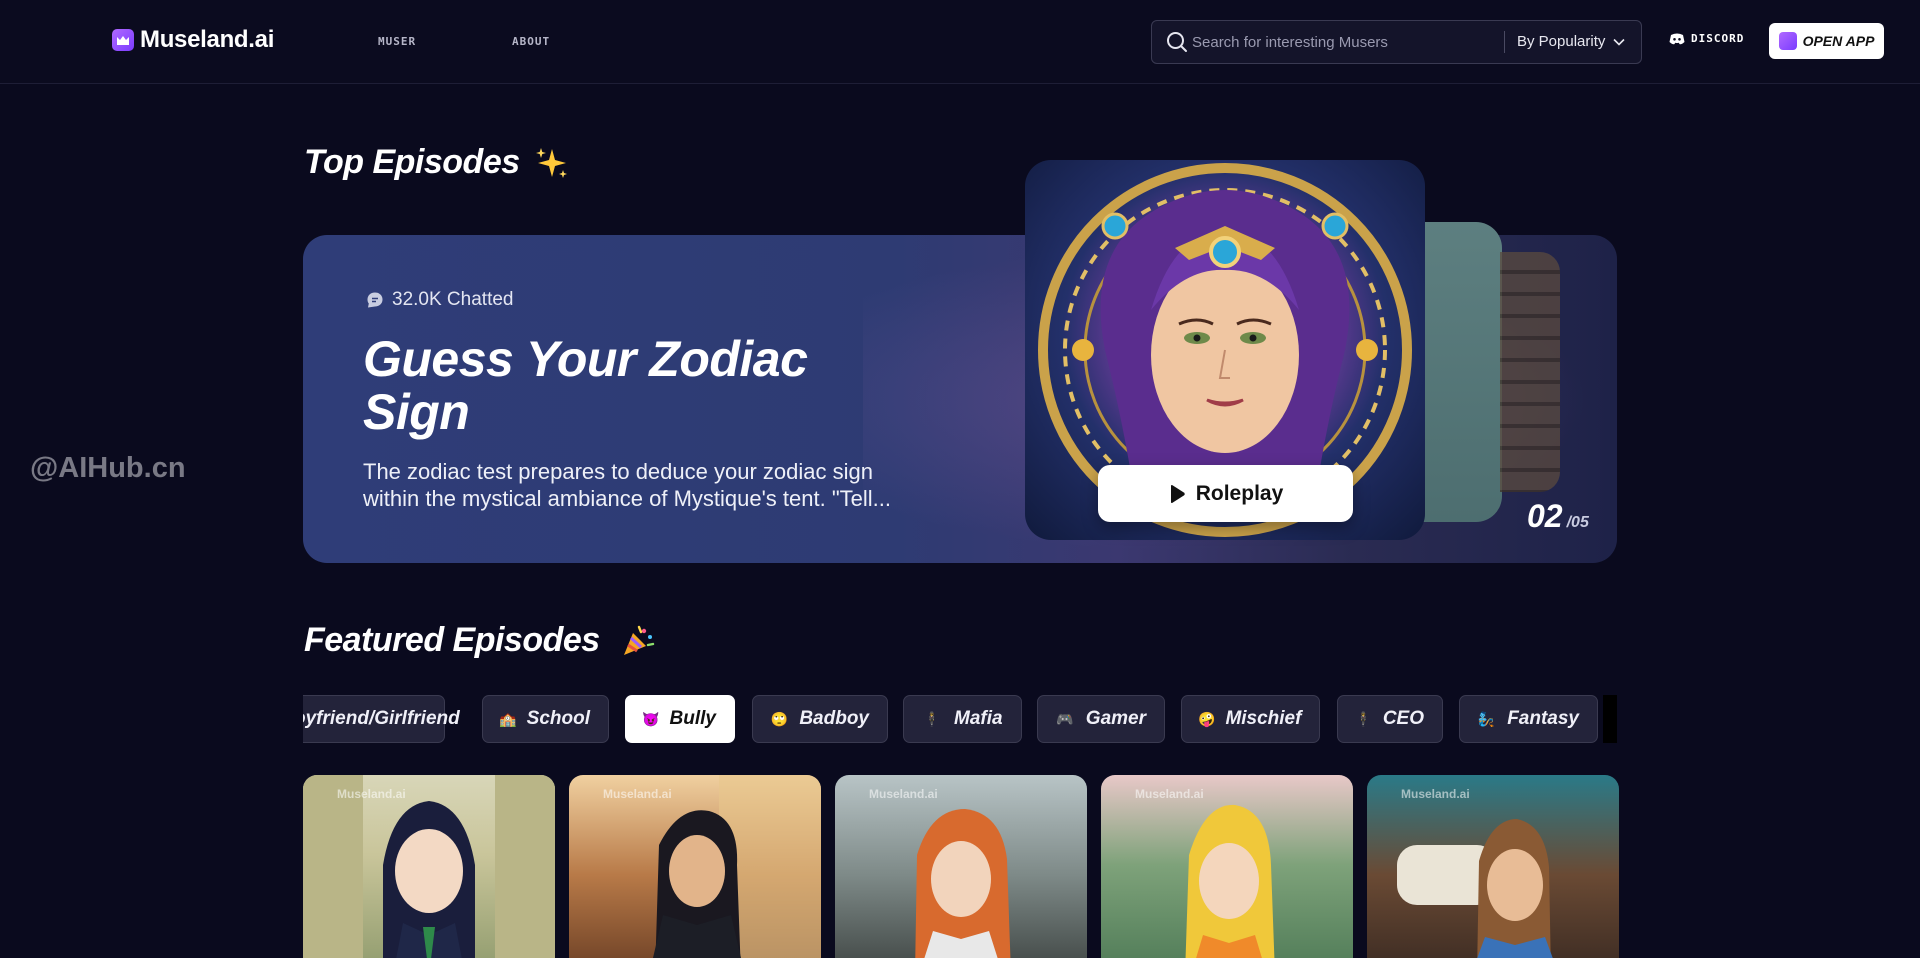 This screenshot has width=1920, height=958. I want to click on genie-icon: 🧞, so click(1486, 718).